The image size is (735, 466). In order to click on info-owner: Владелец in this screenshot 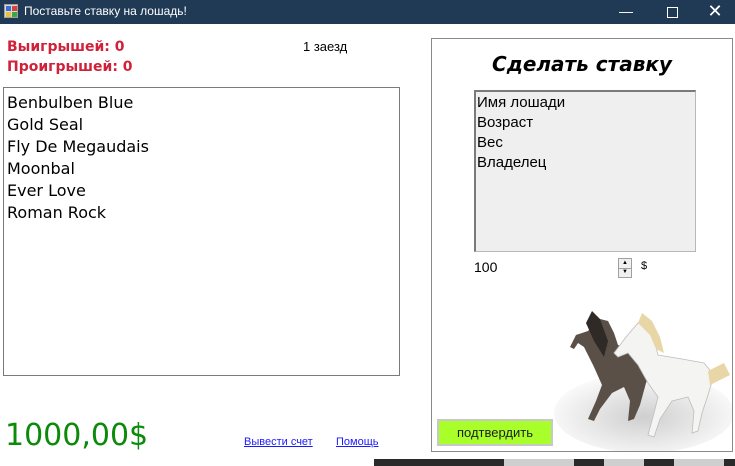, I will do `click(512, 162)`.